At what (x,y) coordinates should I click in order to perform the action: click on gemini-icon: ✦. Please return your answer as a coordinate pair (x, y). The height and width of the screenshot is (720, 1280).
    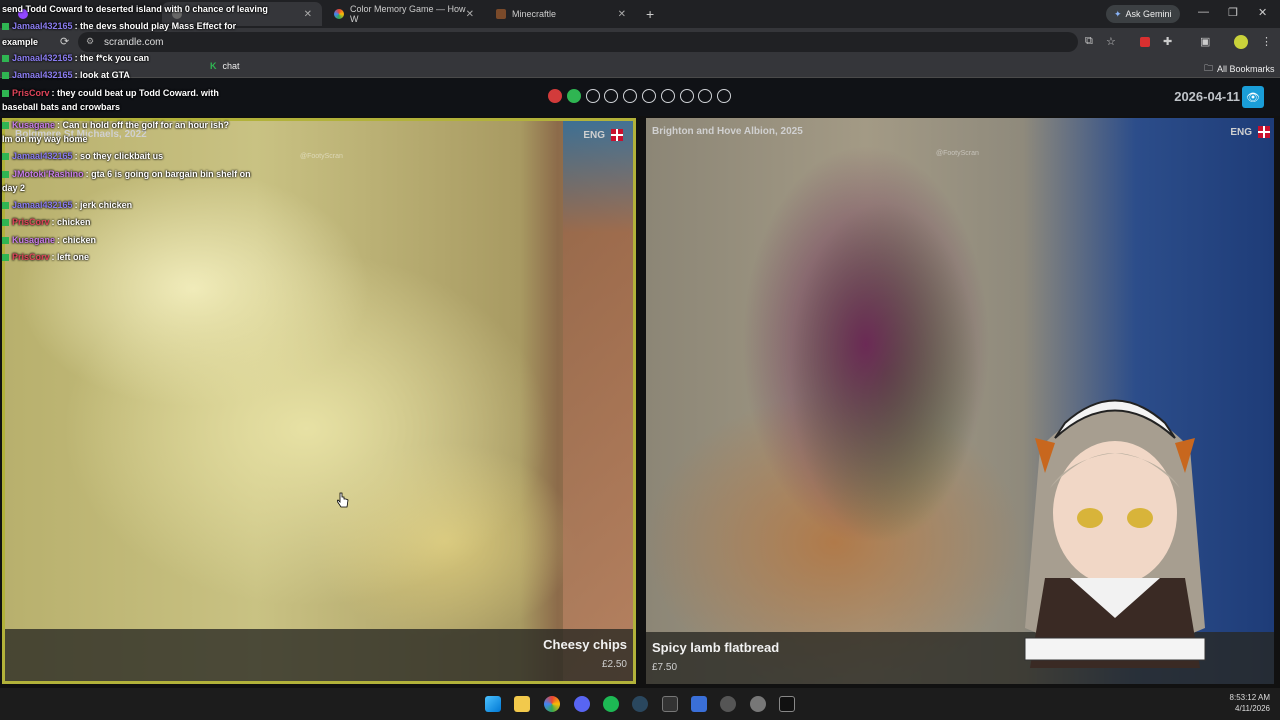
    Looking at the image, I should click on (1118, 13).